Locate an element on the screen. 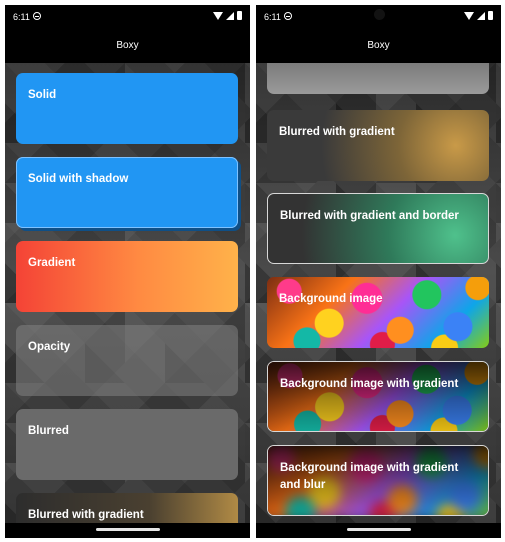 The height and width of the screenshot is (542, 505). card-label: Blurred with gradient and border is located at coordinates (369, 216).